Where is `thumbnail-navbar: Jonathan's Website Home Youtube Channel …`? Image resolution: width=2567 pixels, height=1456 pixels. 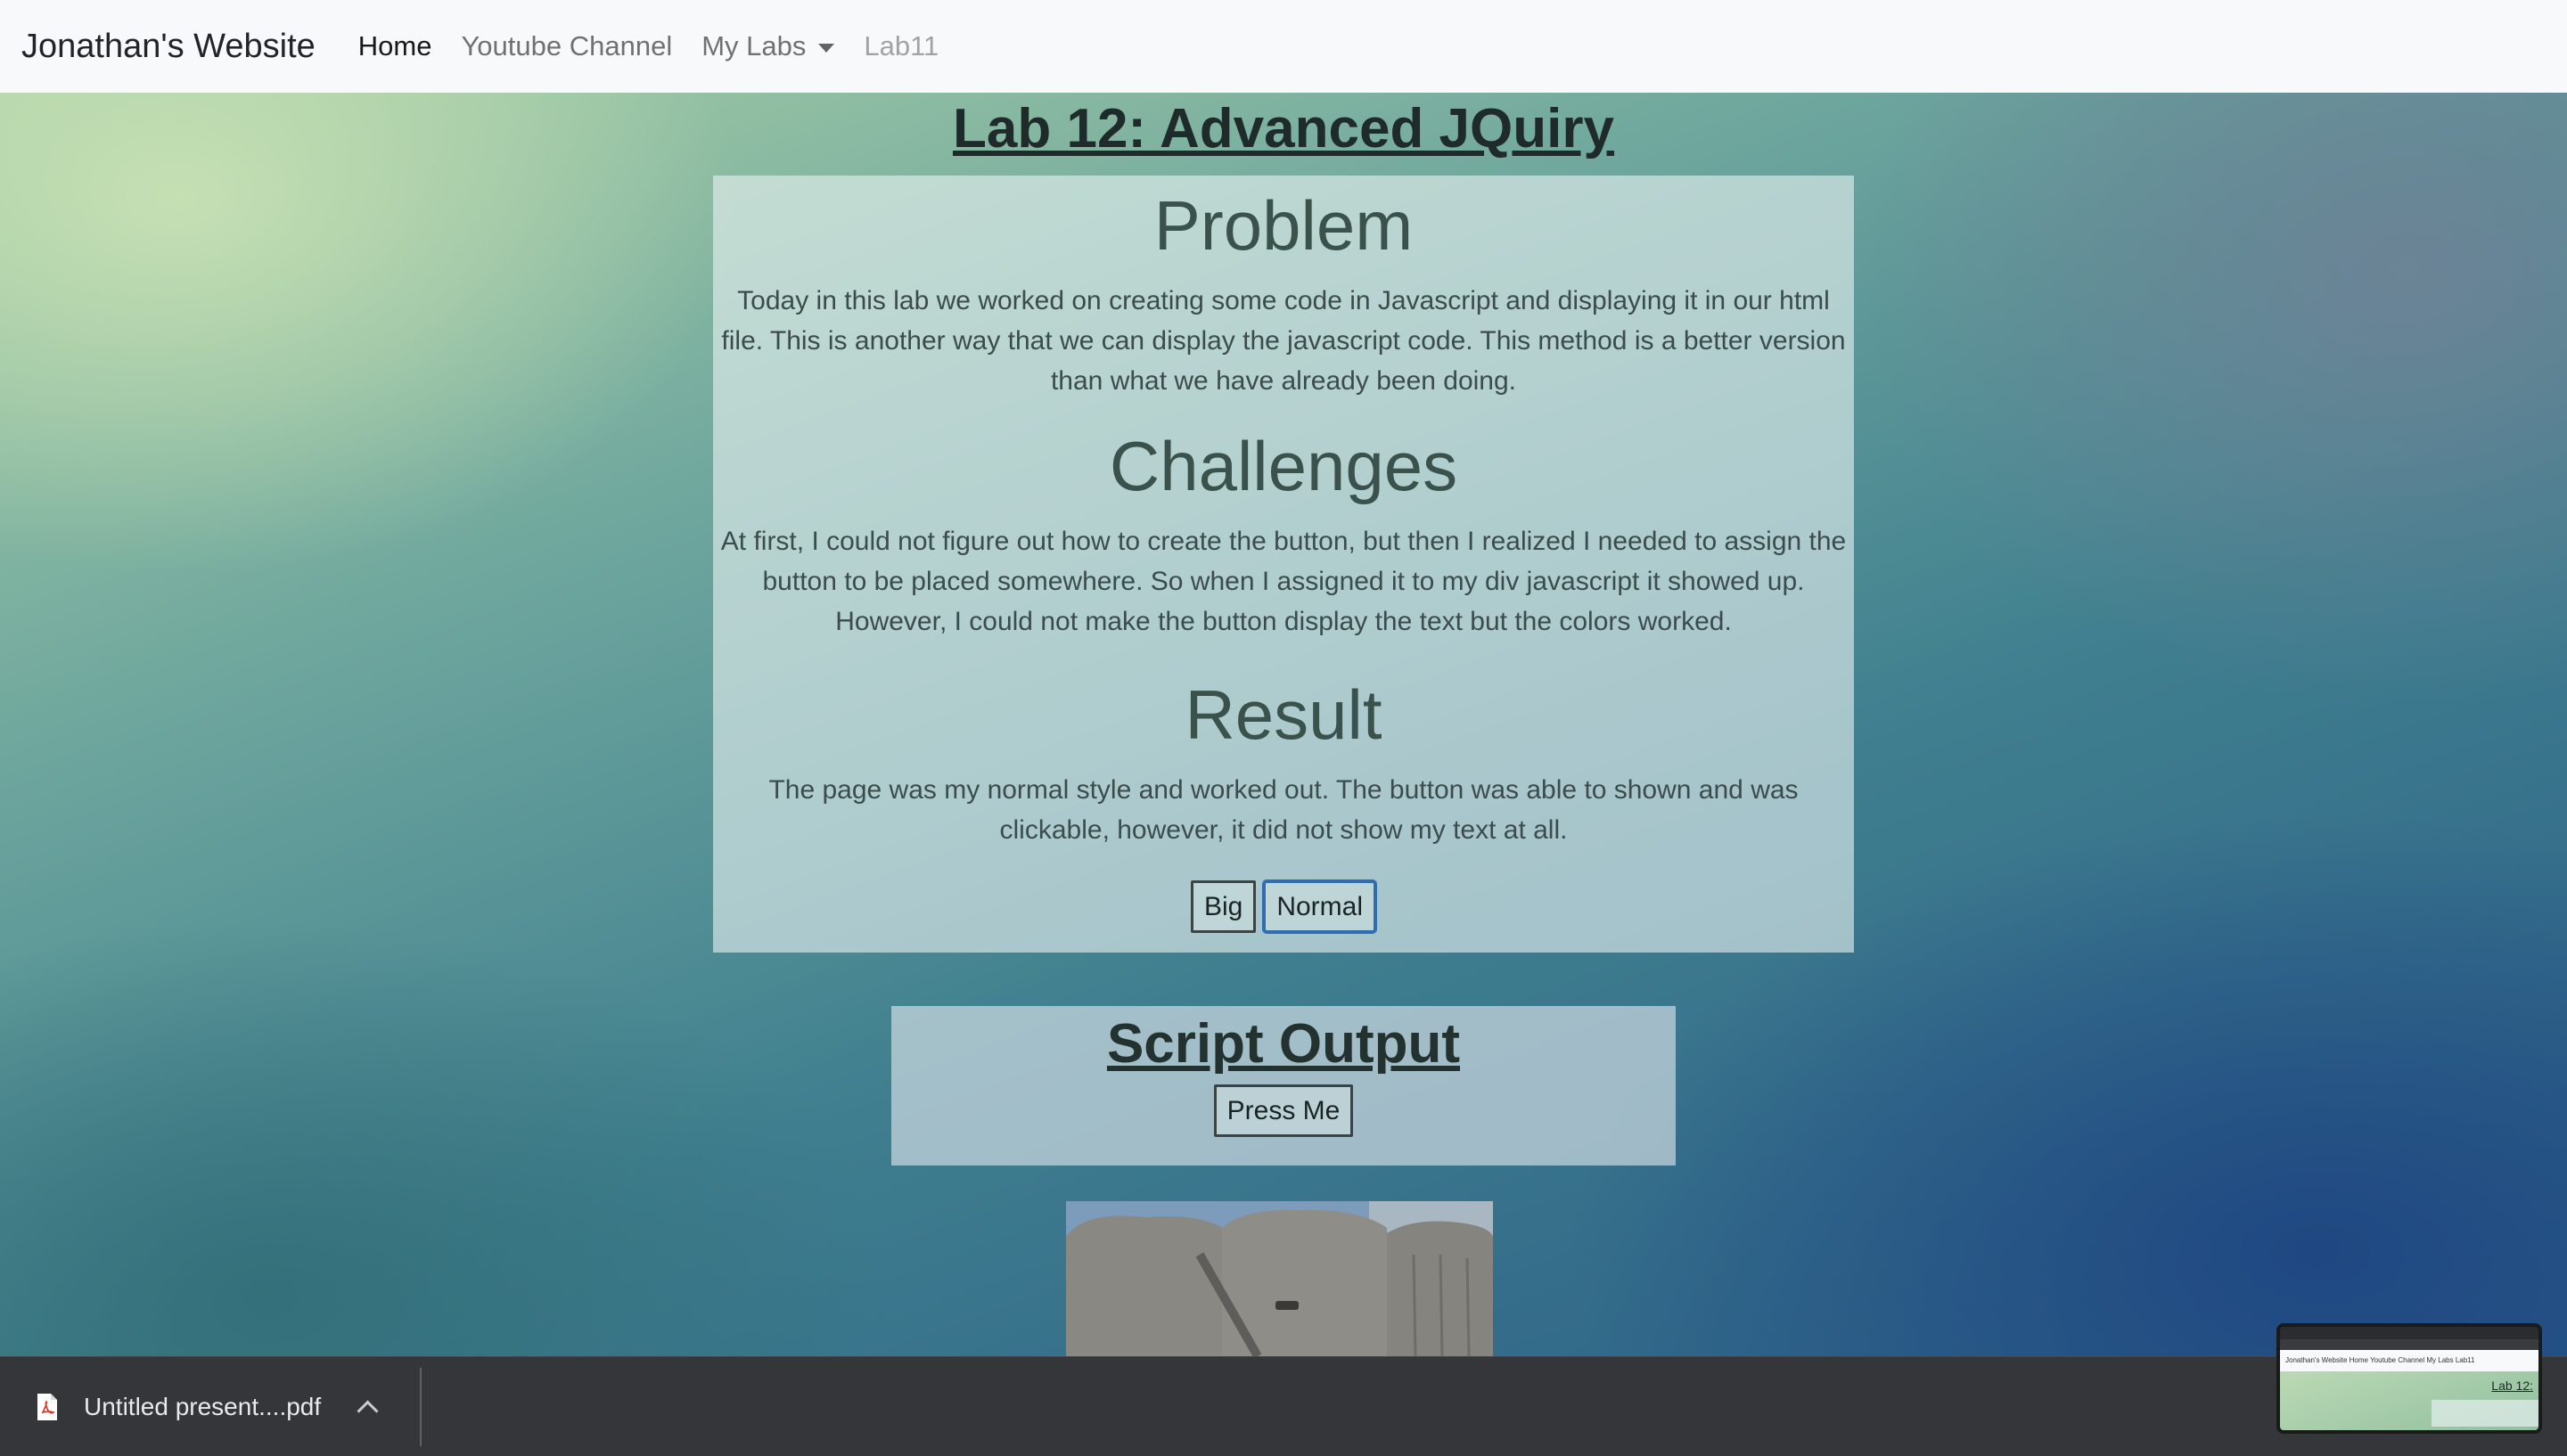 thumbnail-navbar: Jonathan's Website Home Youtube Channel … is located at coordinates (2409, 1360).